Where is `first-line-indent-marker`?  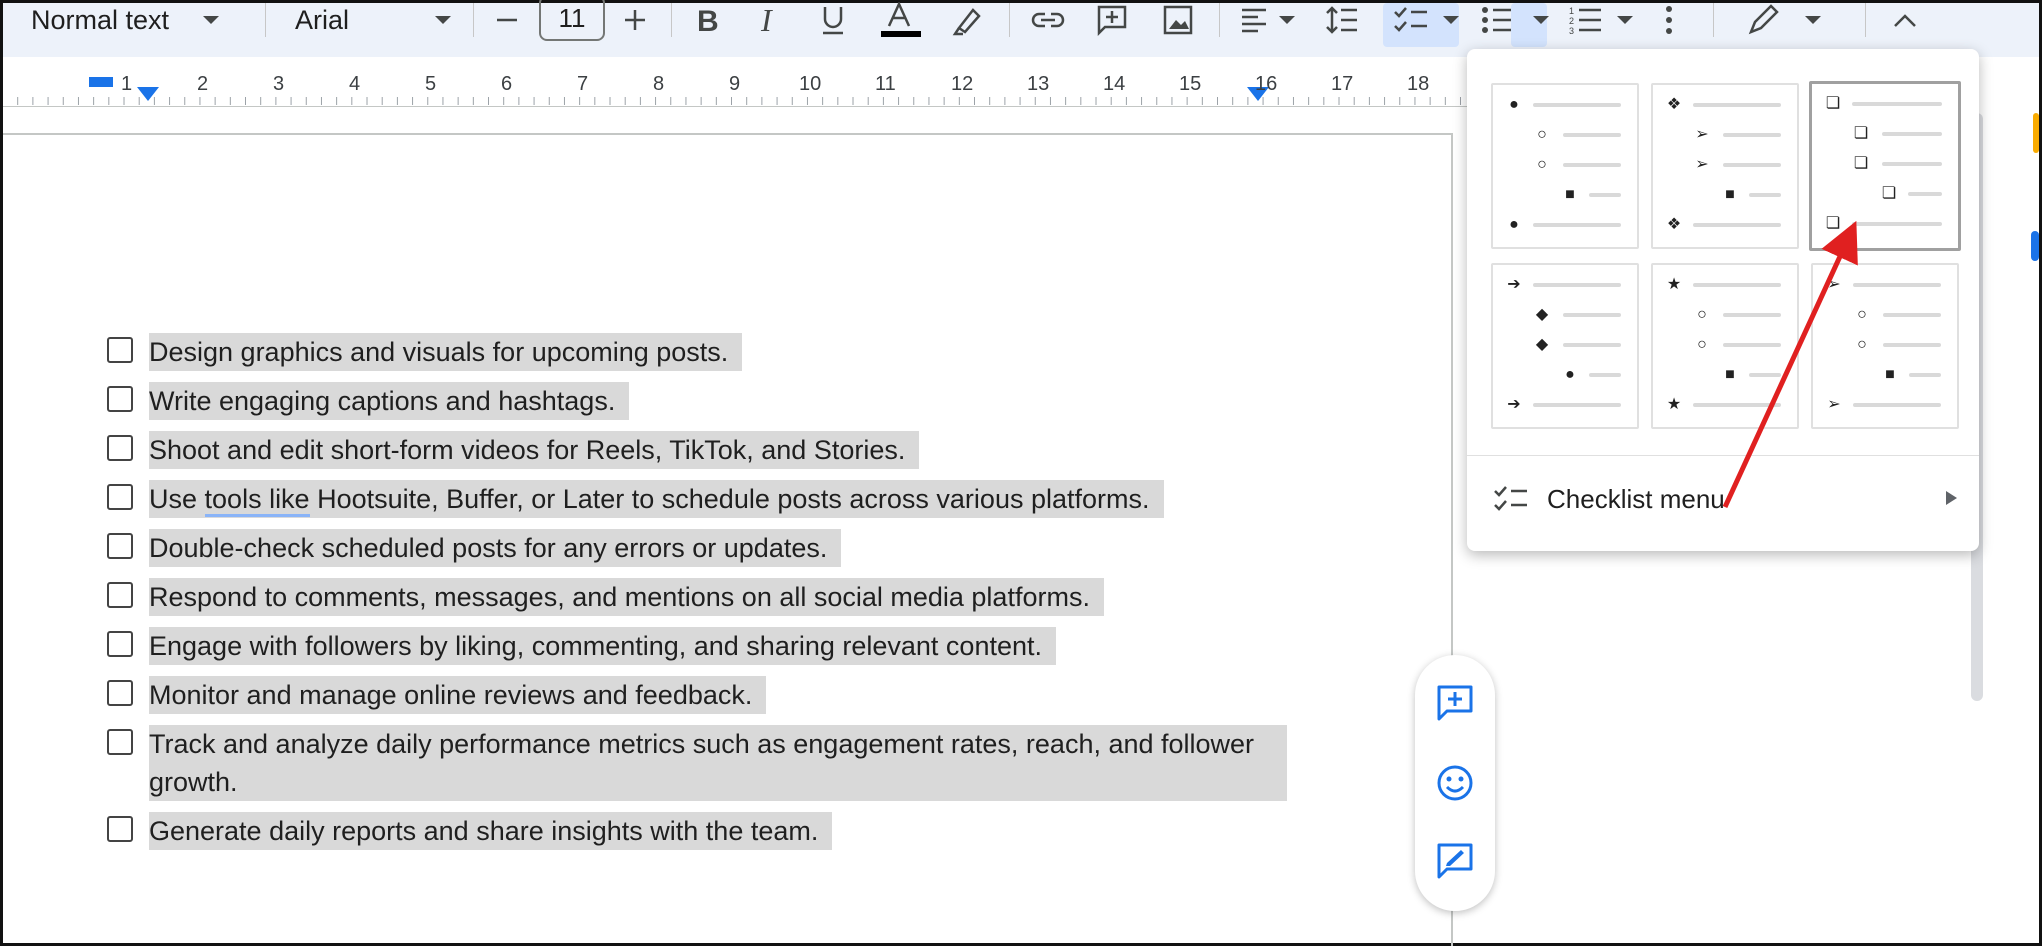
first-line-indent-marker is located at coordinates (148, 94).